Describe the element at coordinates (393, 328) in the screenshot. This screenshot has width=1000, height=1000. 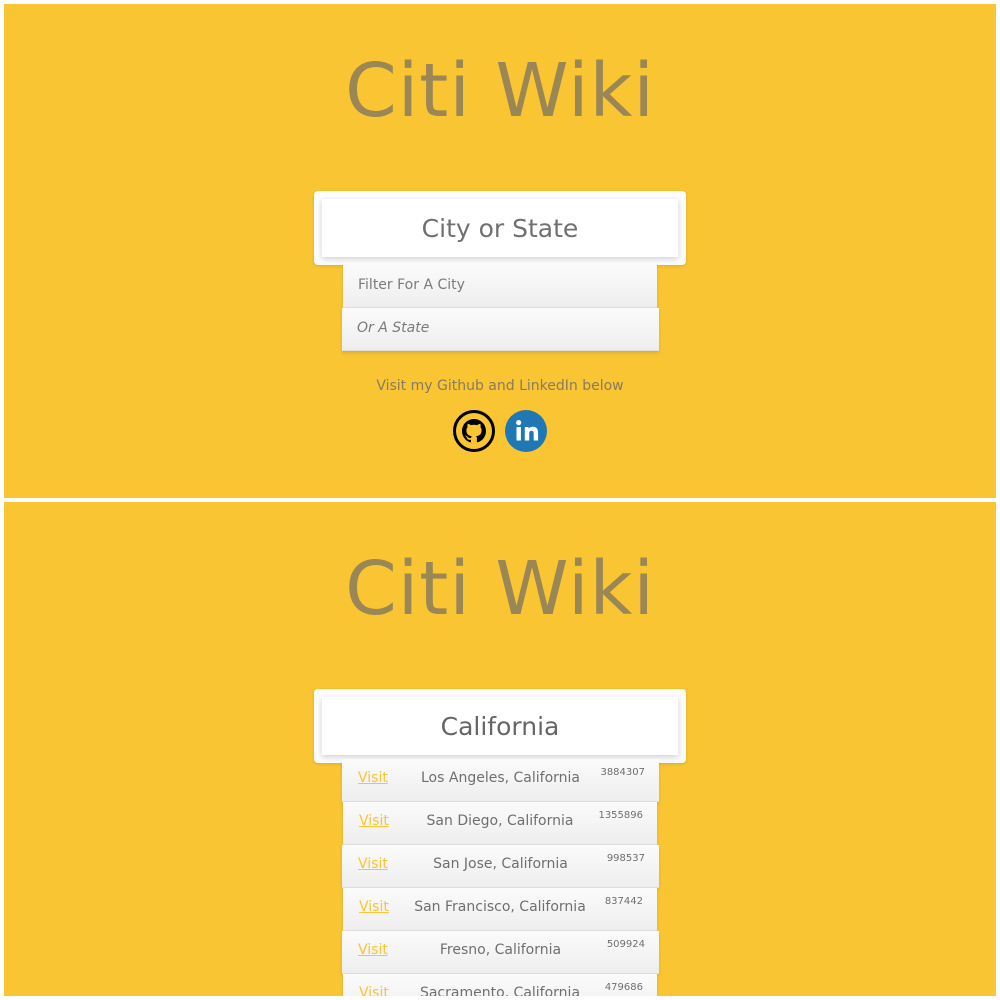
I see `hint-label: Or A State` at that location.